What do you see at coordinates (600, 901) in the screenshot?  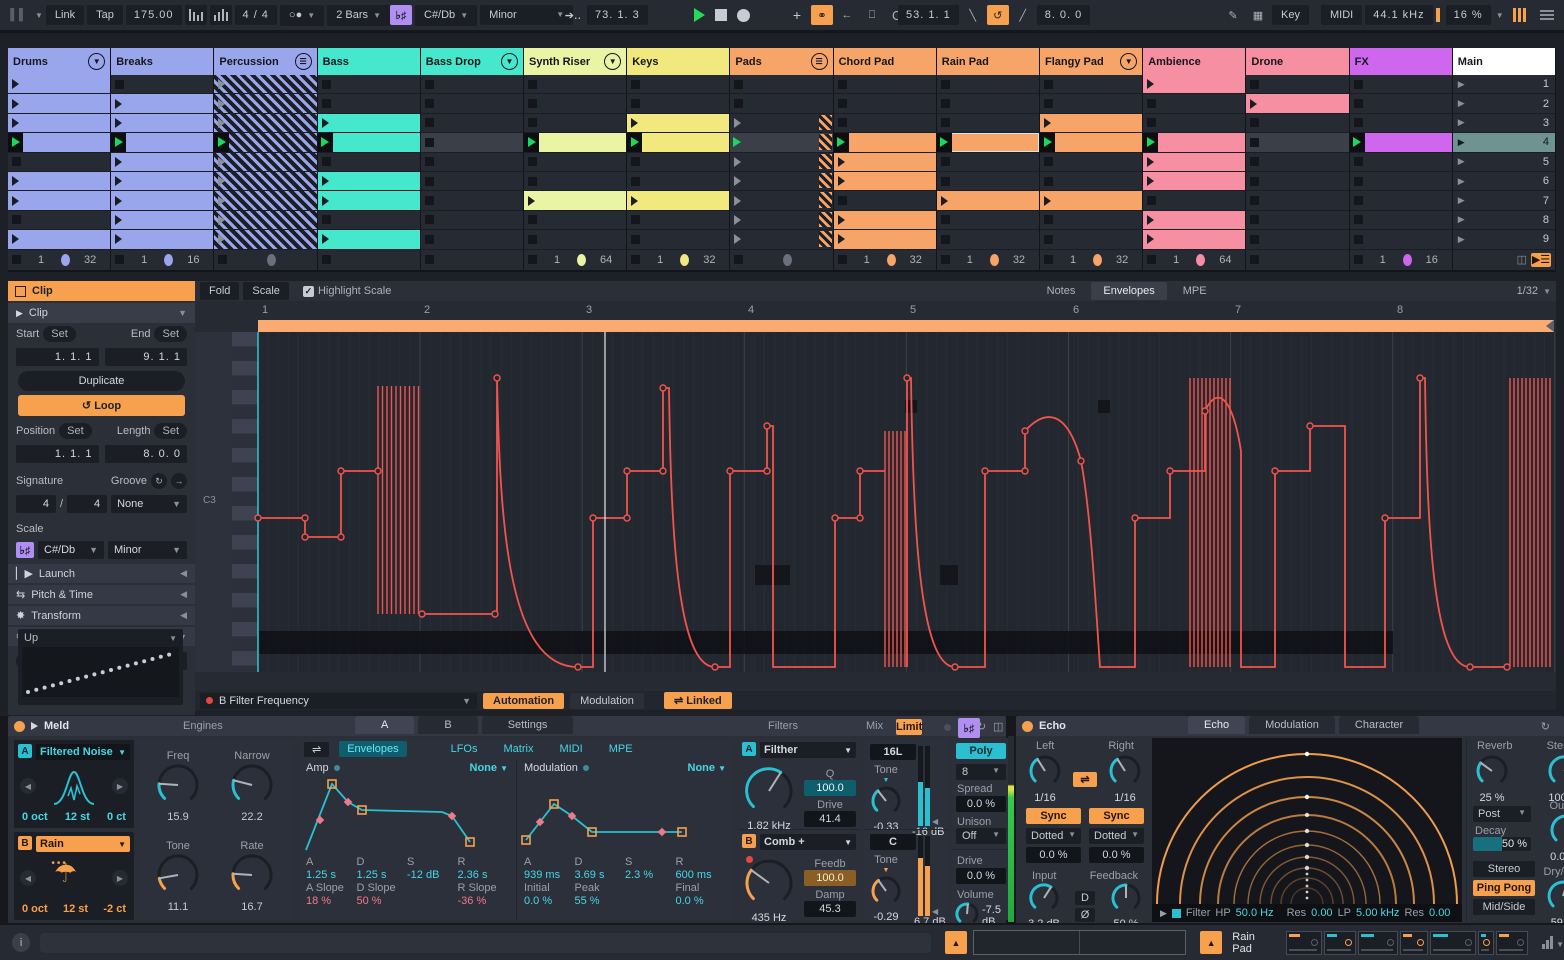 I see `mod-peak: 55 %` at bounding box center [600, 901].